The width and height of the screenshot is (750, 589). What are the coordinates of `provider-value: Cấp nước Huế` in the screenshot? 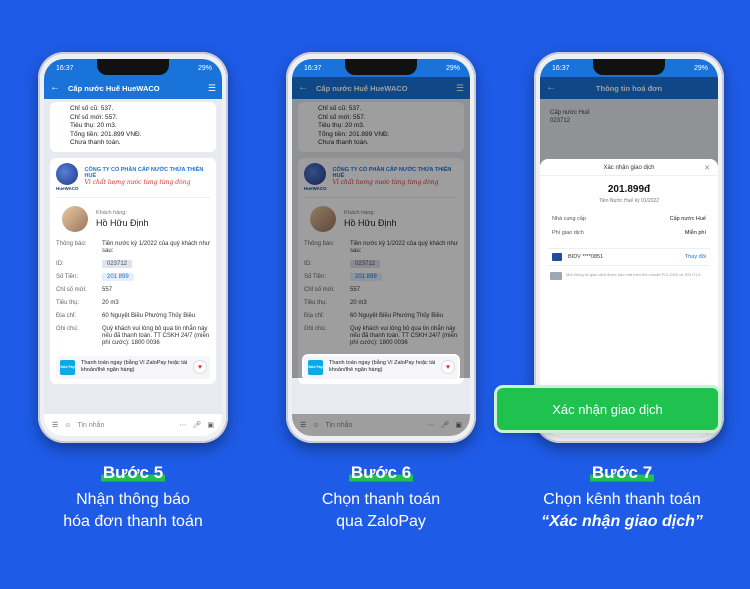 It's located at (687, 219).